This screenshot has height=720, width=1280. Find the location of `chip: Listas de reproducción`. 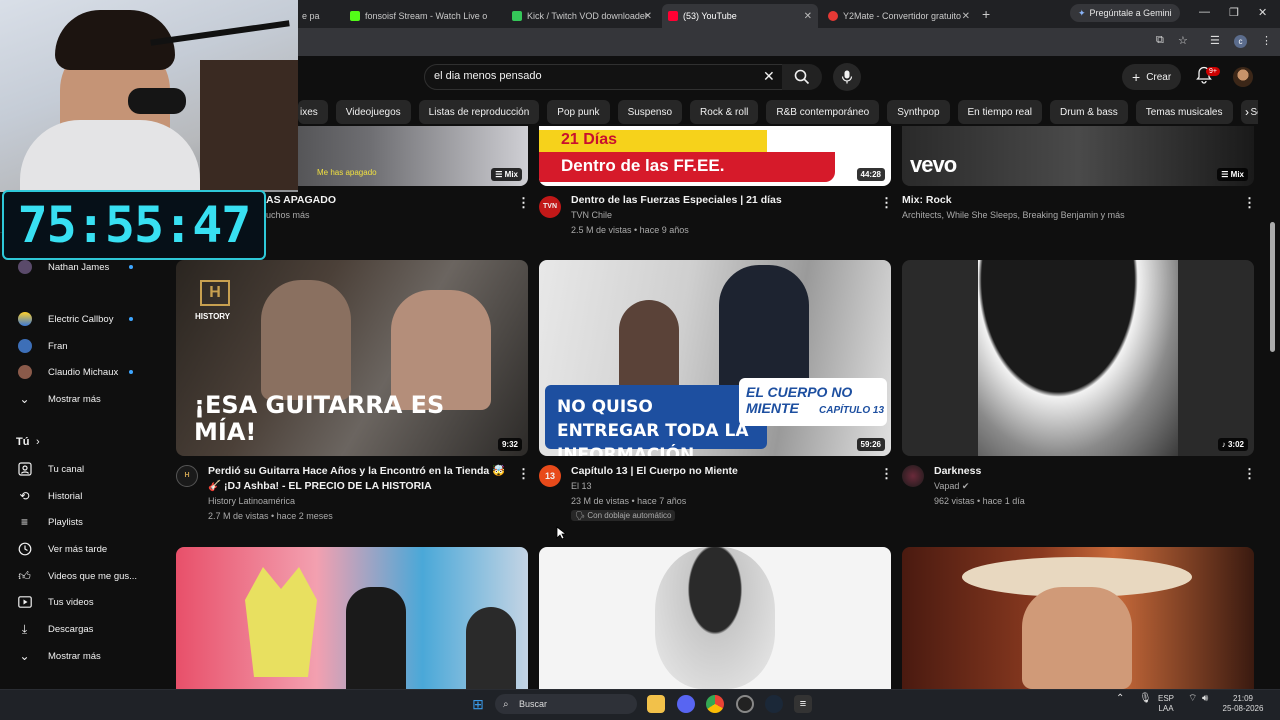

chip: Listas de reproducción is located at coordinates (479, 112).